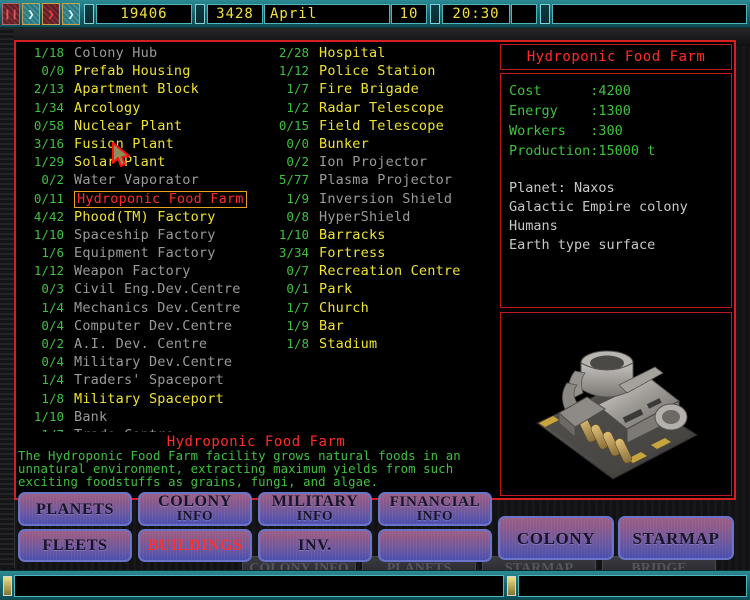  What do you see at coordinates (153, 362) in the screenshot?
I see `building-name: Military Dev.Centre` at bounding box center [153, 362].